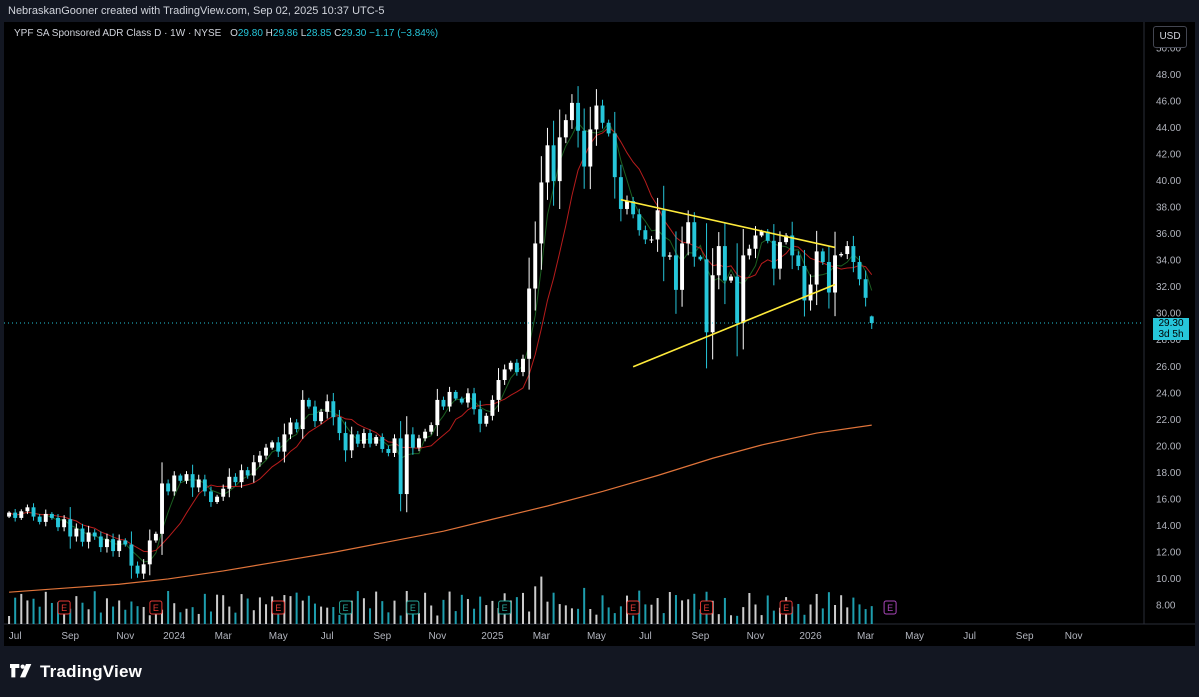 Image resolution: width=1199 pixels, height=697 pixels. Describe the element at coordinates (91, 671) in the screenshot. I see `brand-name: TradingView` at that location.